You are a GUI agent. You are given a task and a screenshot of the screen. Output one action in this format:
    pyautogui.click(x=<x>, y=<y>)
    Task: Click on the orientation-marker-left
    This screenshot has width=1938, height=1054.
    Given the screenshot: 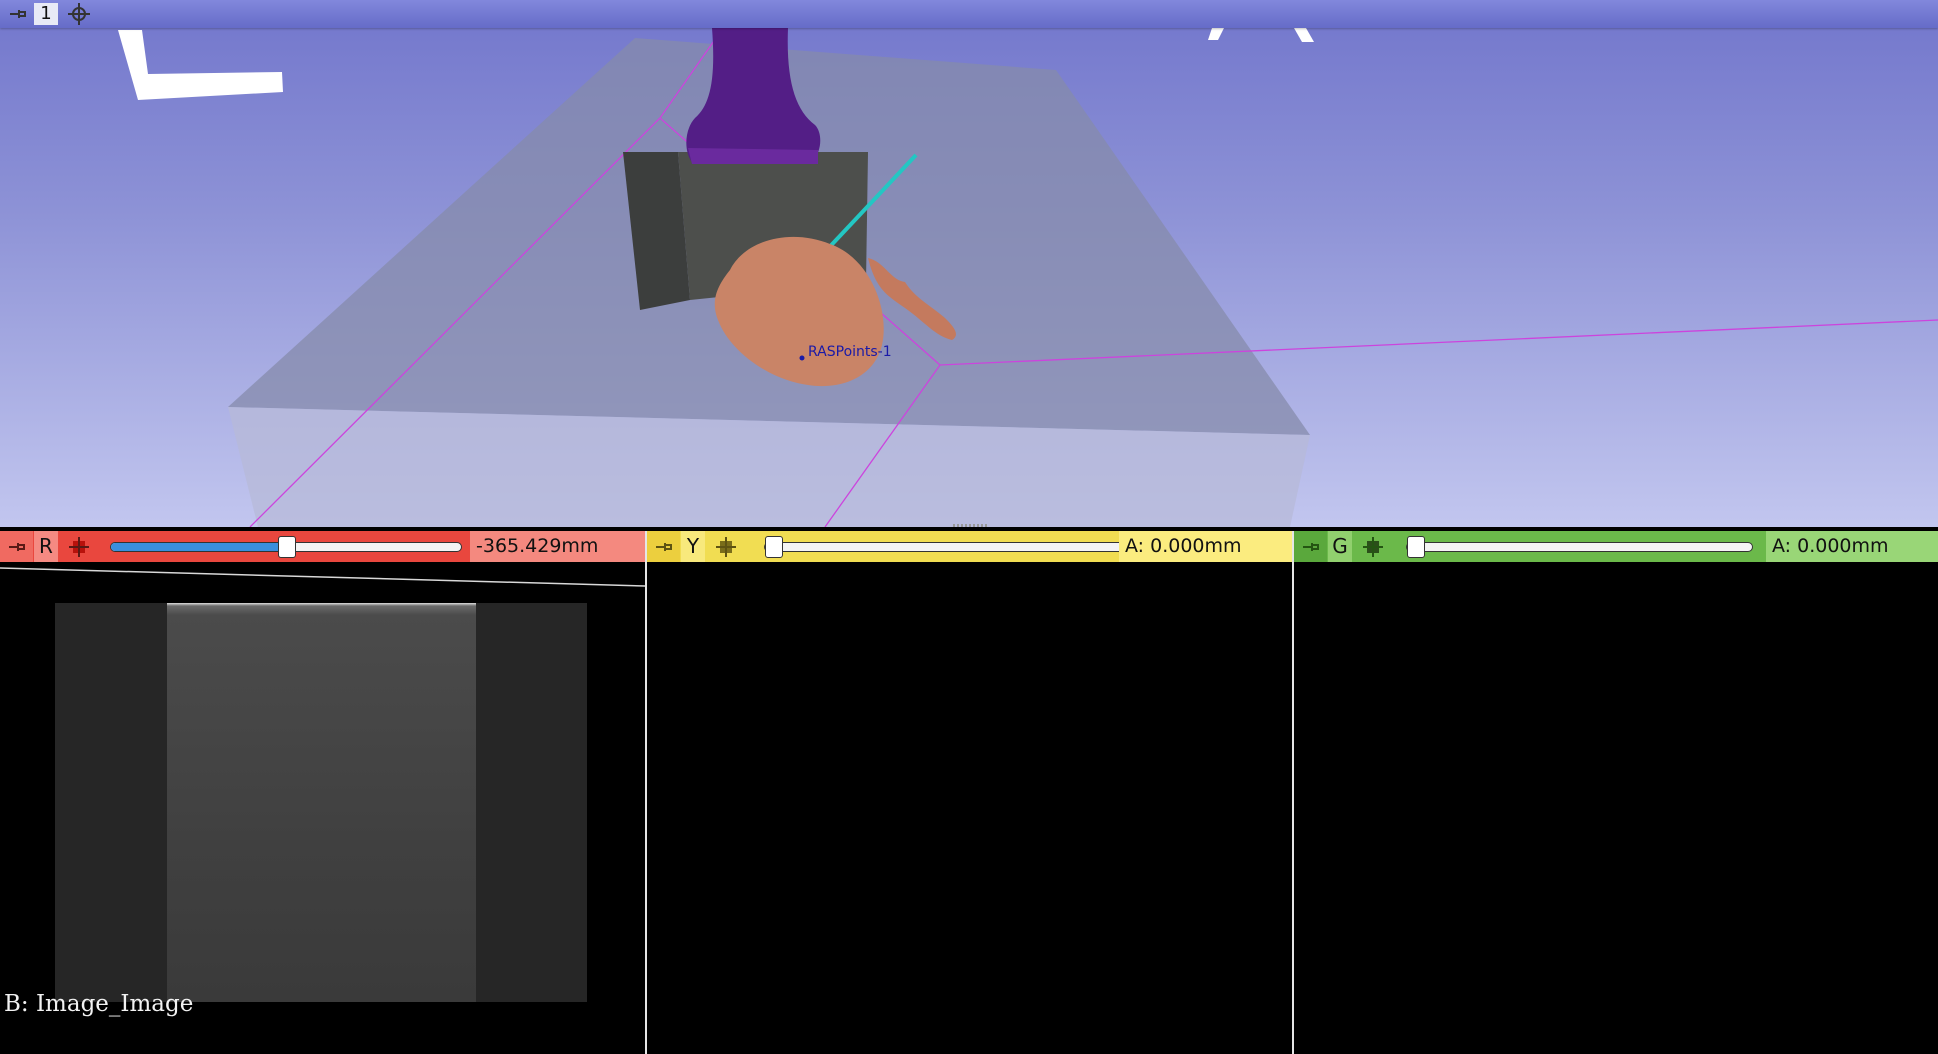 What is the action you would take?
    pyautogui.click(x=200, y=65)
    